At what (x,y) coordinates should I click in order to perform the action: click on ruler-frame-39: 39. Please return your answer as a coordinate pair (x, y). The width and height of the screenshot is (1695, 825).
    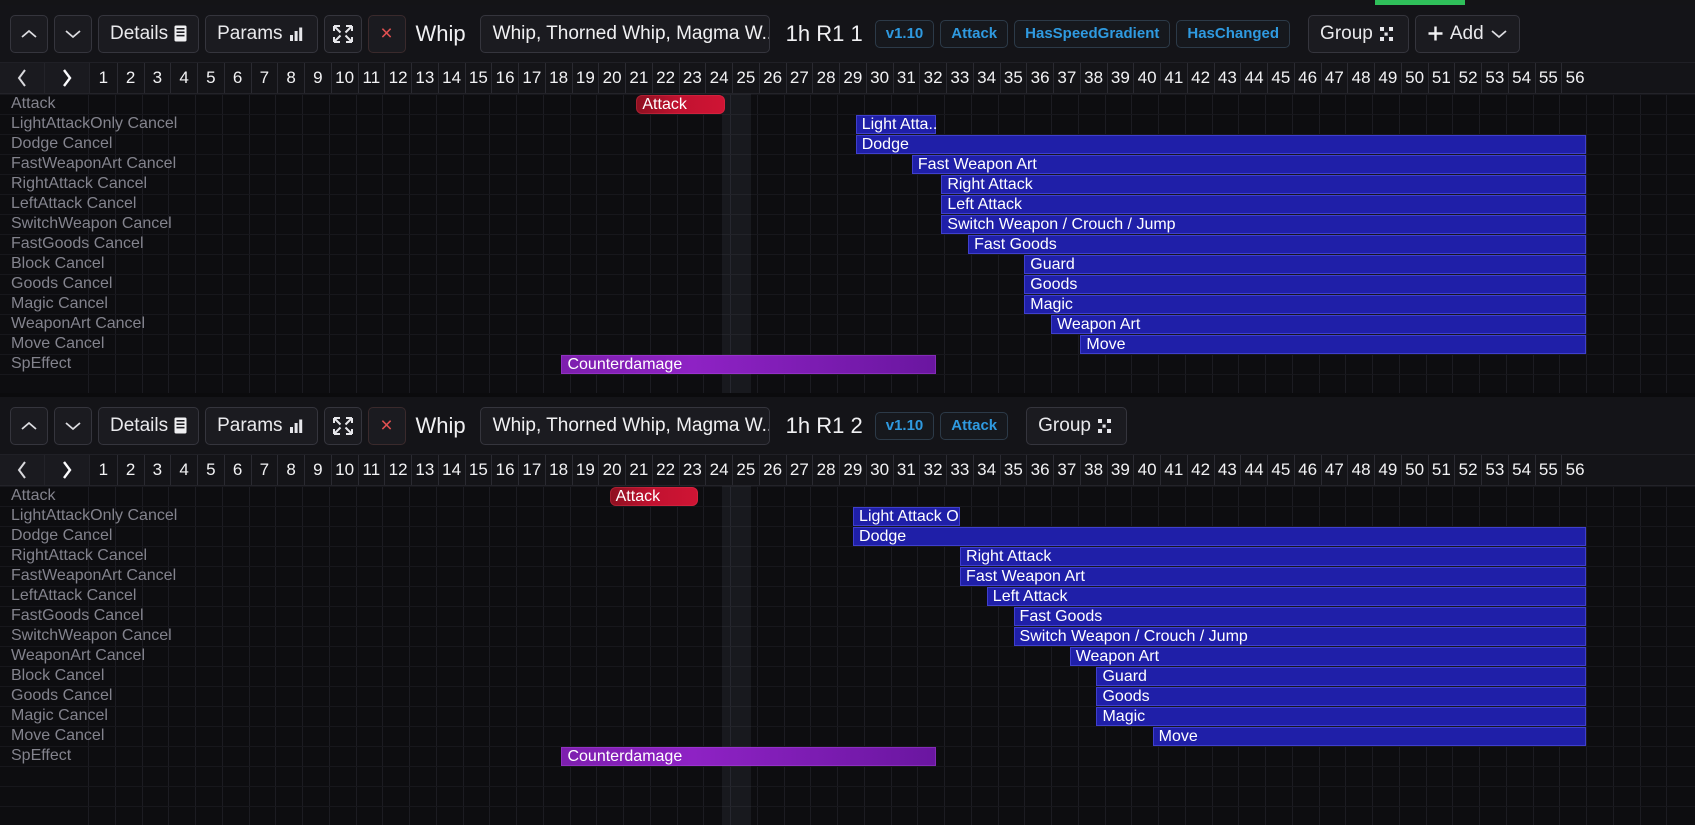
    Looking at the image, I should click on (1120, 78).